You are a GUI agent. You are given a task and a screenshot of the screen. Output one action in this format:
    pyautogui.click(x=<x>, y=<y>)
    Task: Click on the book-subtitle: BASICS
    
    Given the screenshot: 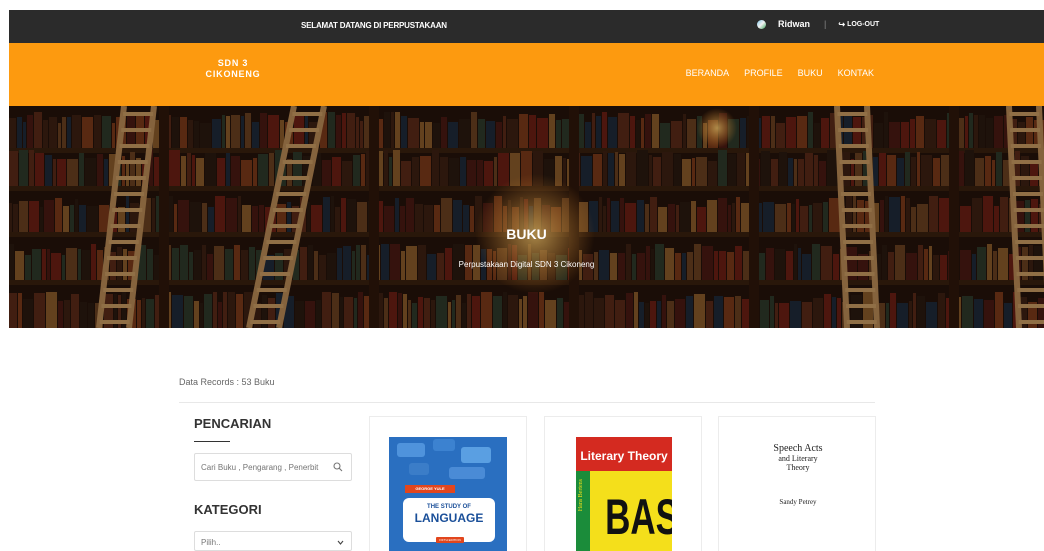 What is the action you would take?
    pyautogui.click(x=638, y=517)
    